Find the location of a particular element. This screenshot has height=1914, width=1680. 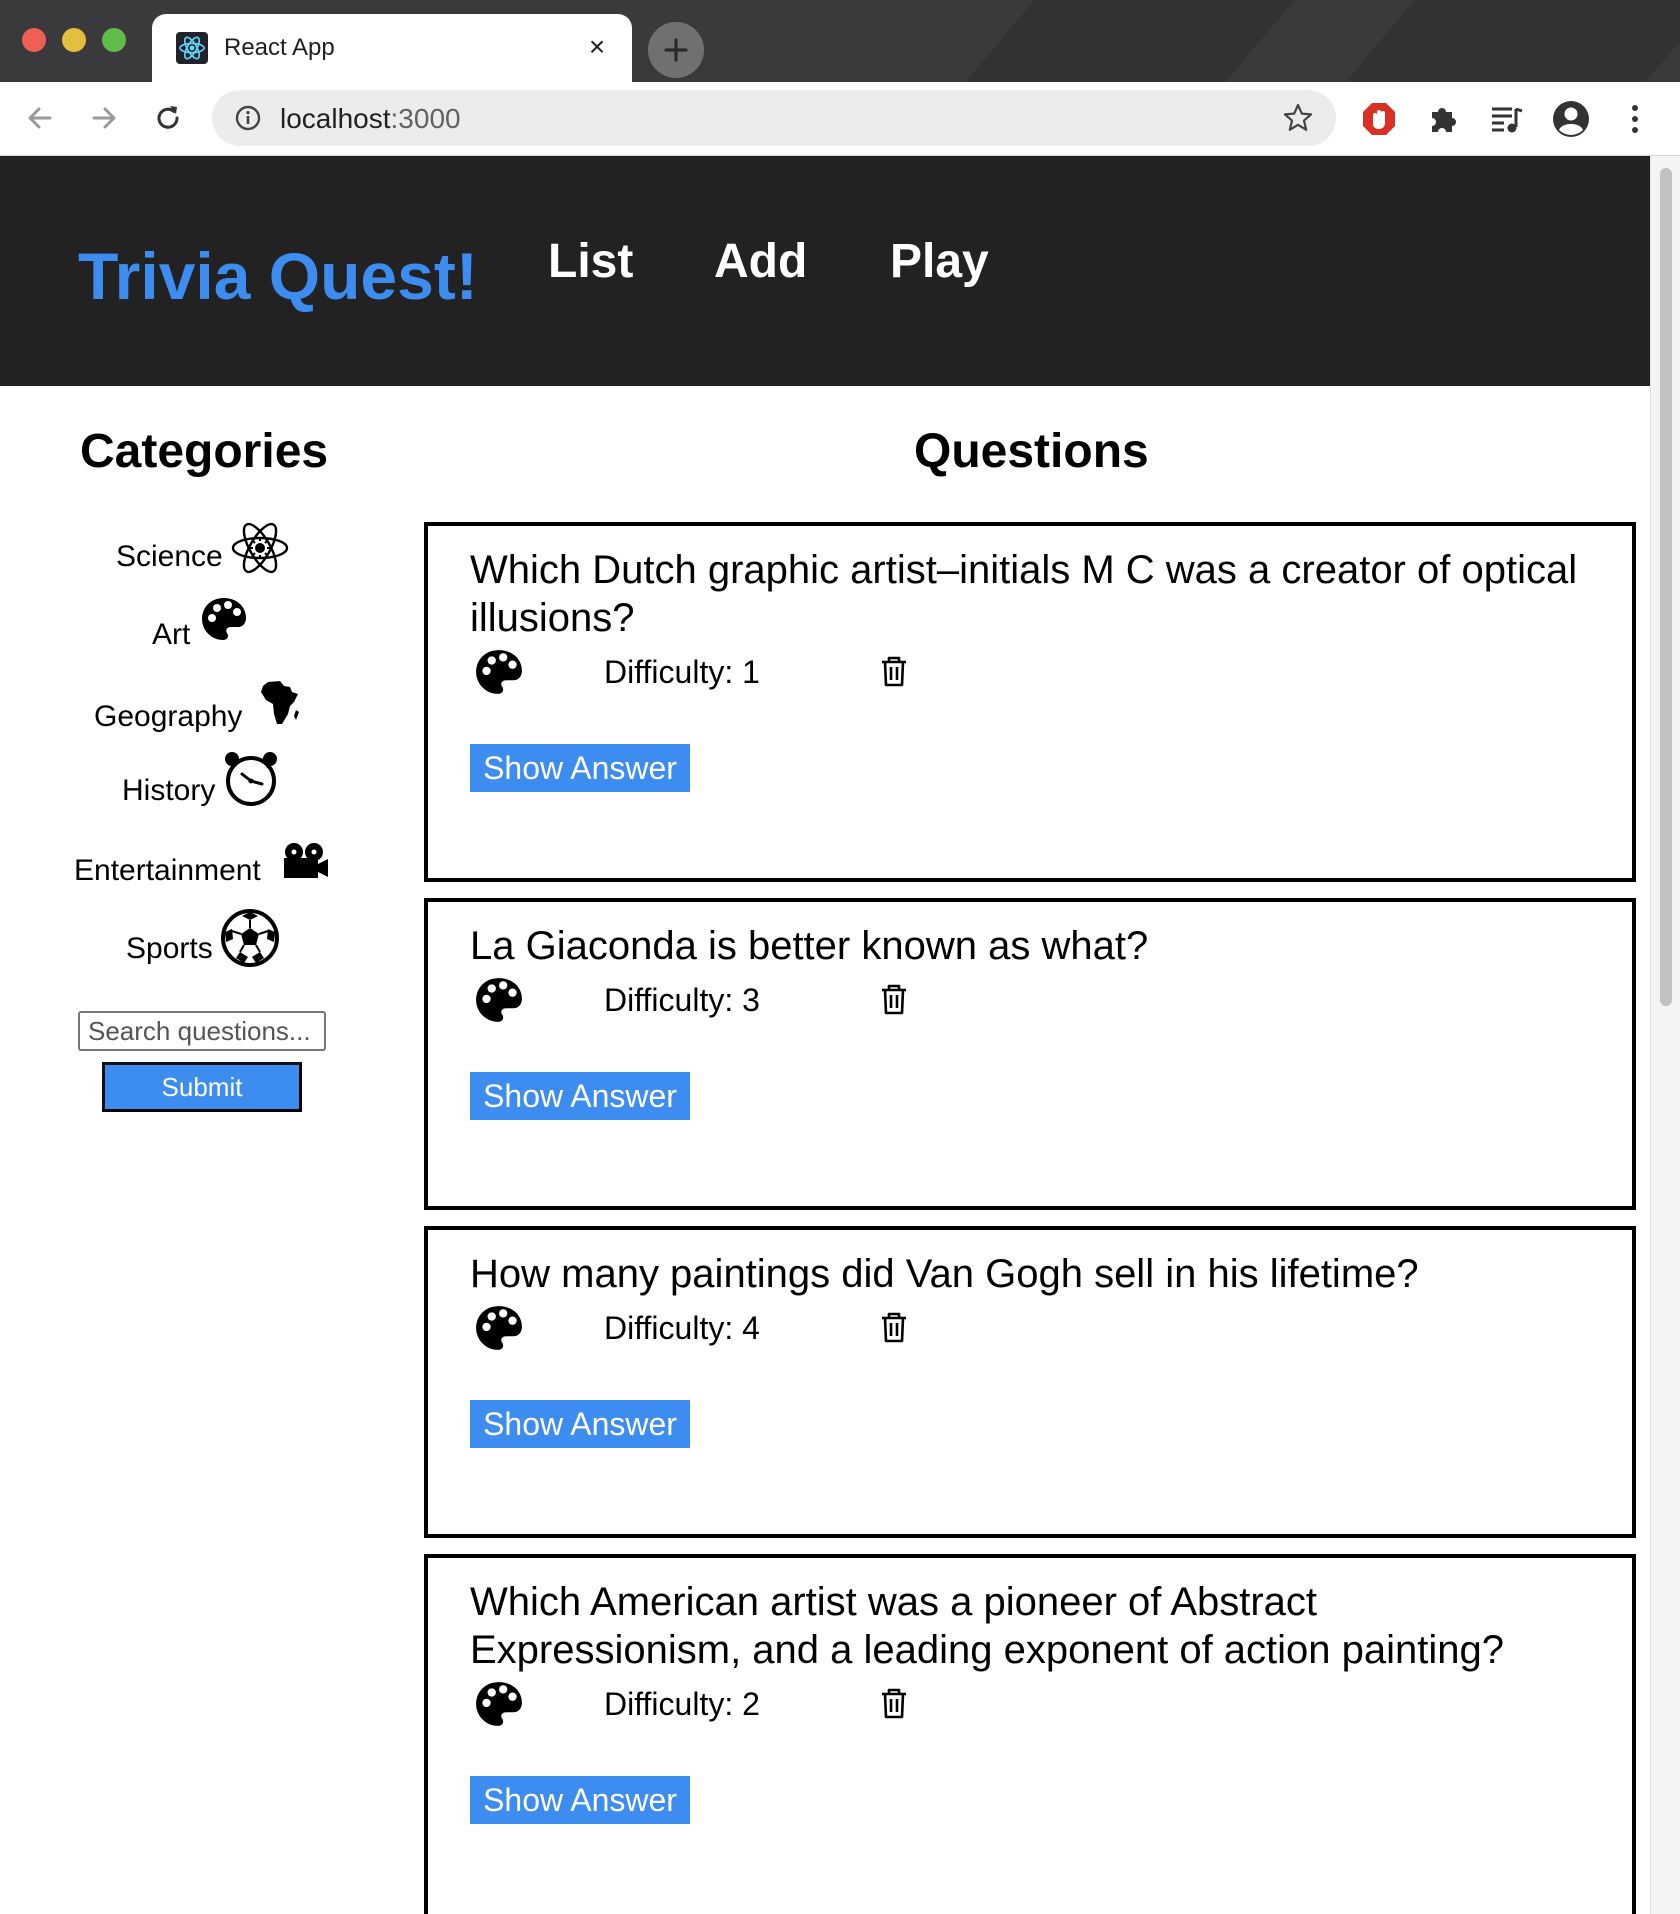

category-item-entertainment: Entertainment is located at coordinates (204, 872).